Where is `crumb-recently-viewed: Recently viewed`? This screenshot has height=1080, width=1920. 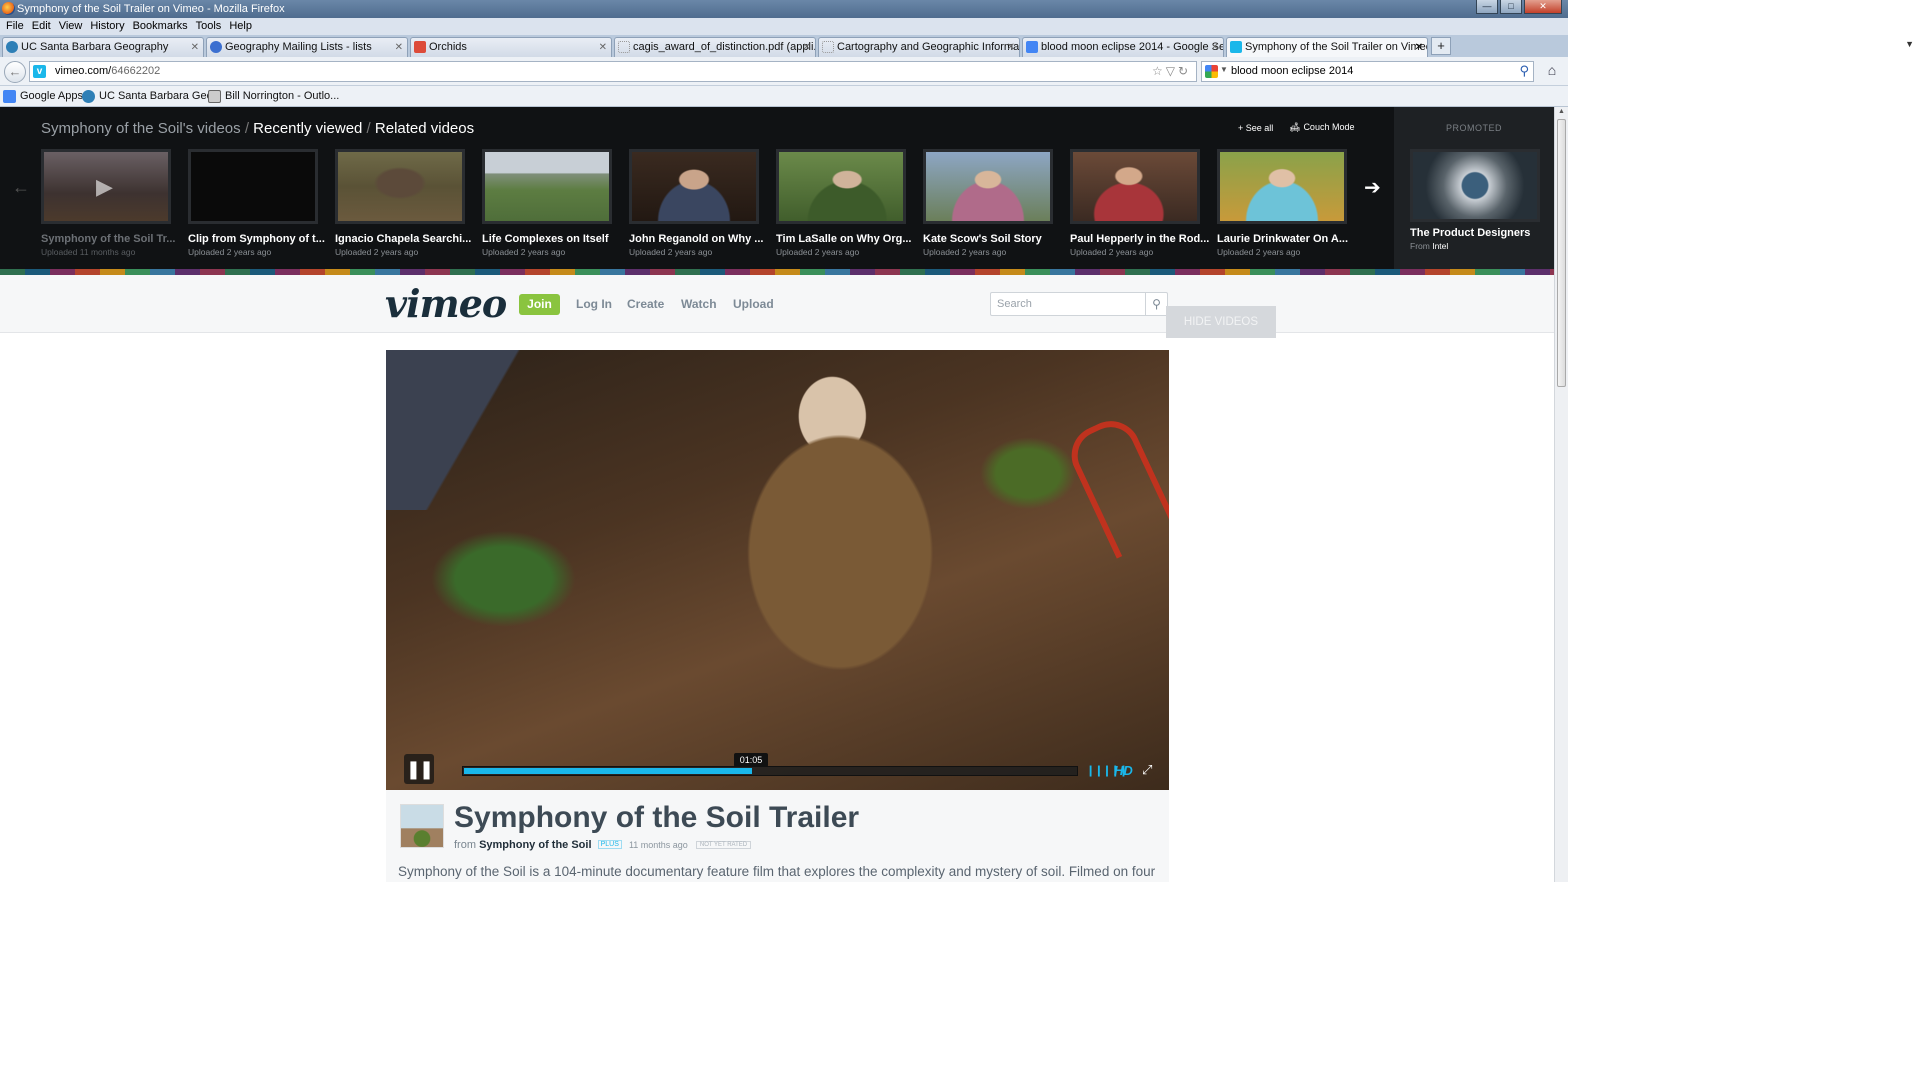 crumb-recently-viewed: Recently viewed is located at coordinates (307, 128).